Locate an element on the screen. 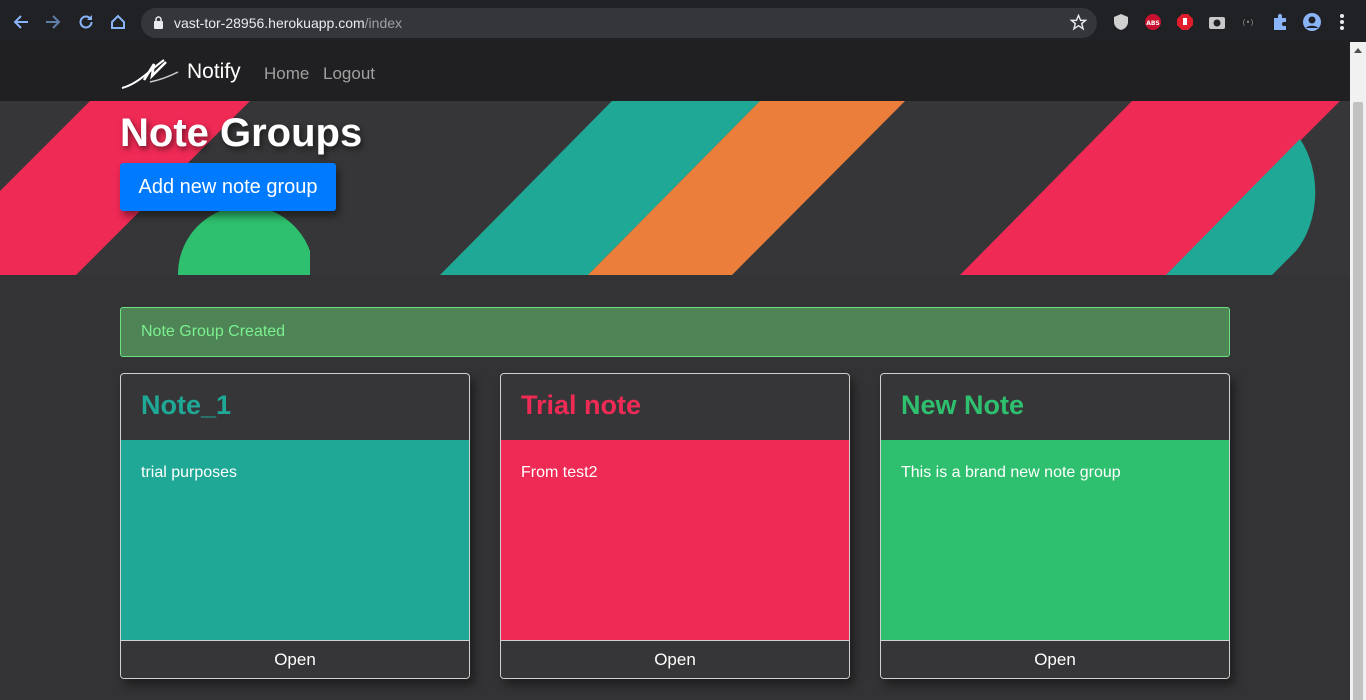  page-scrollbar is located at coordinates (1358, 371).